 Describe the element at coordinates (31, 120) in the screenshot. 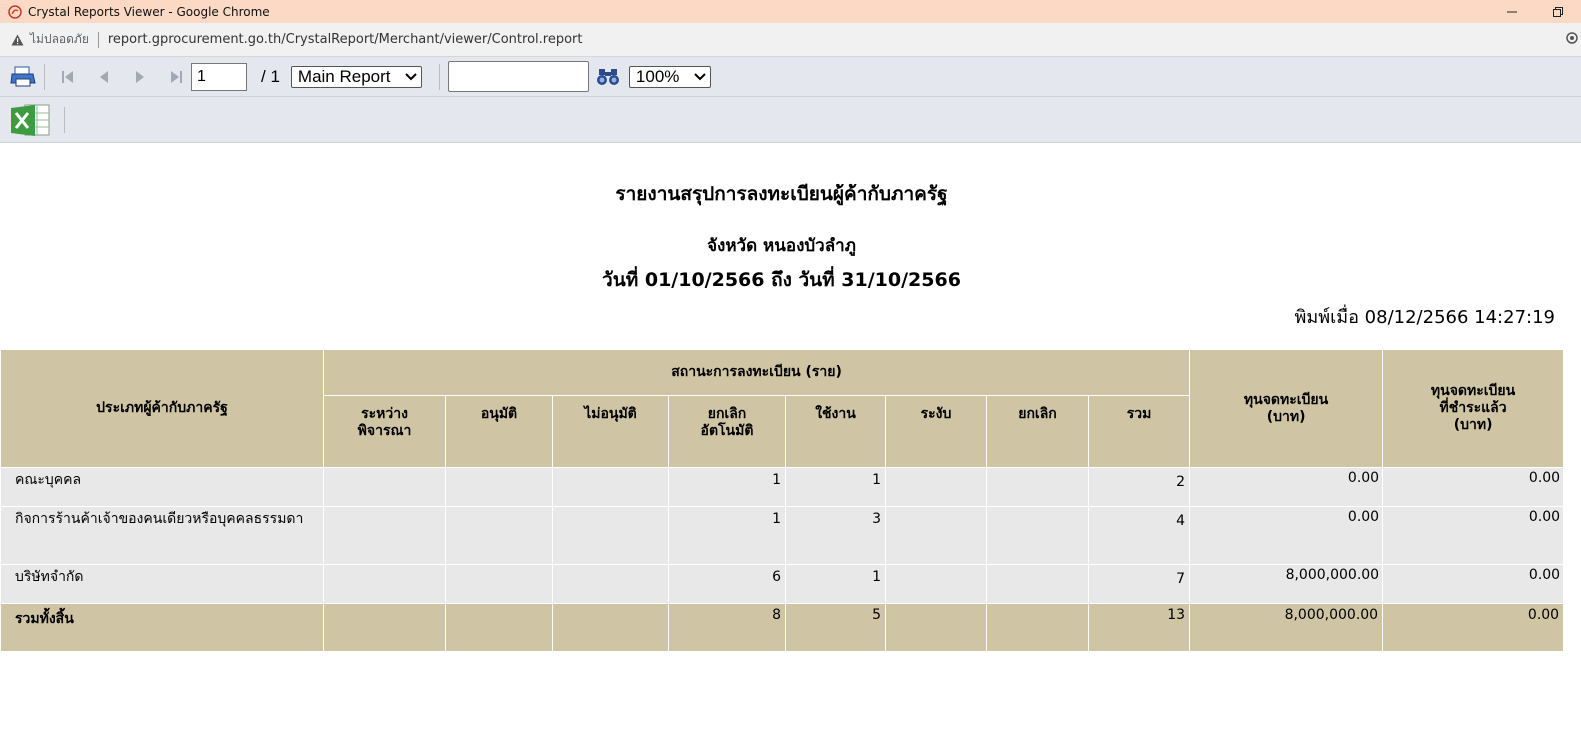

I see `excel-export-icon` at that location.